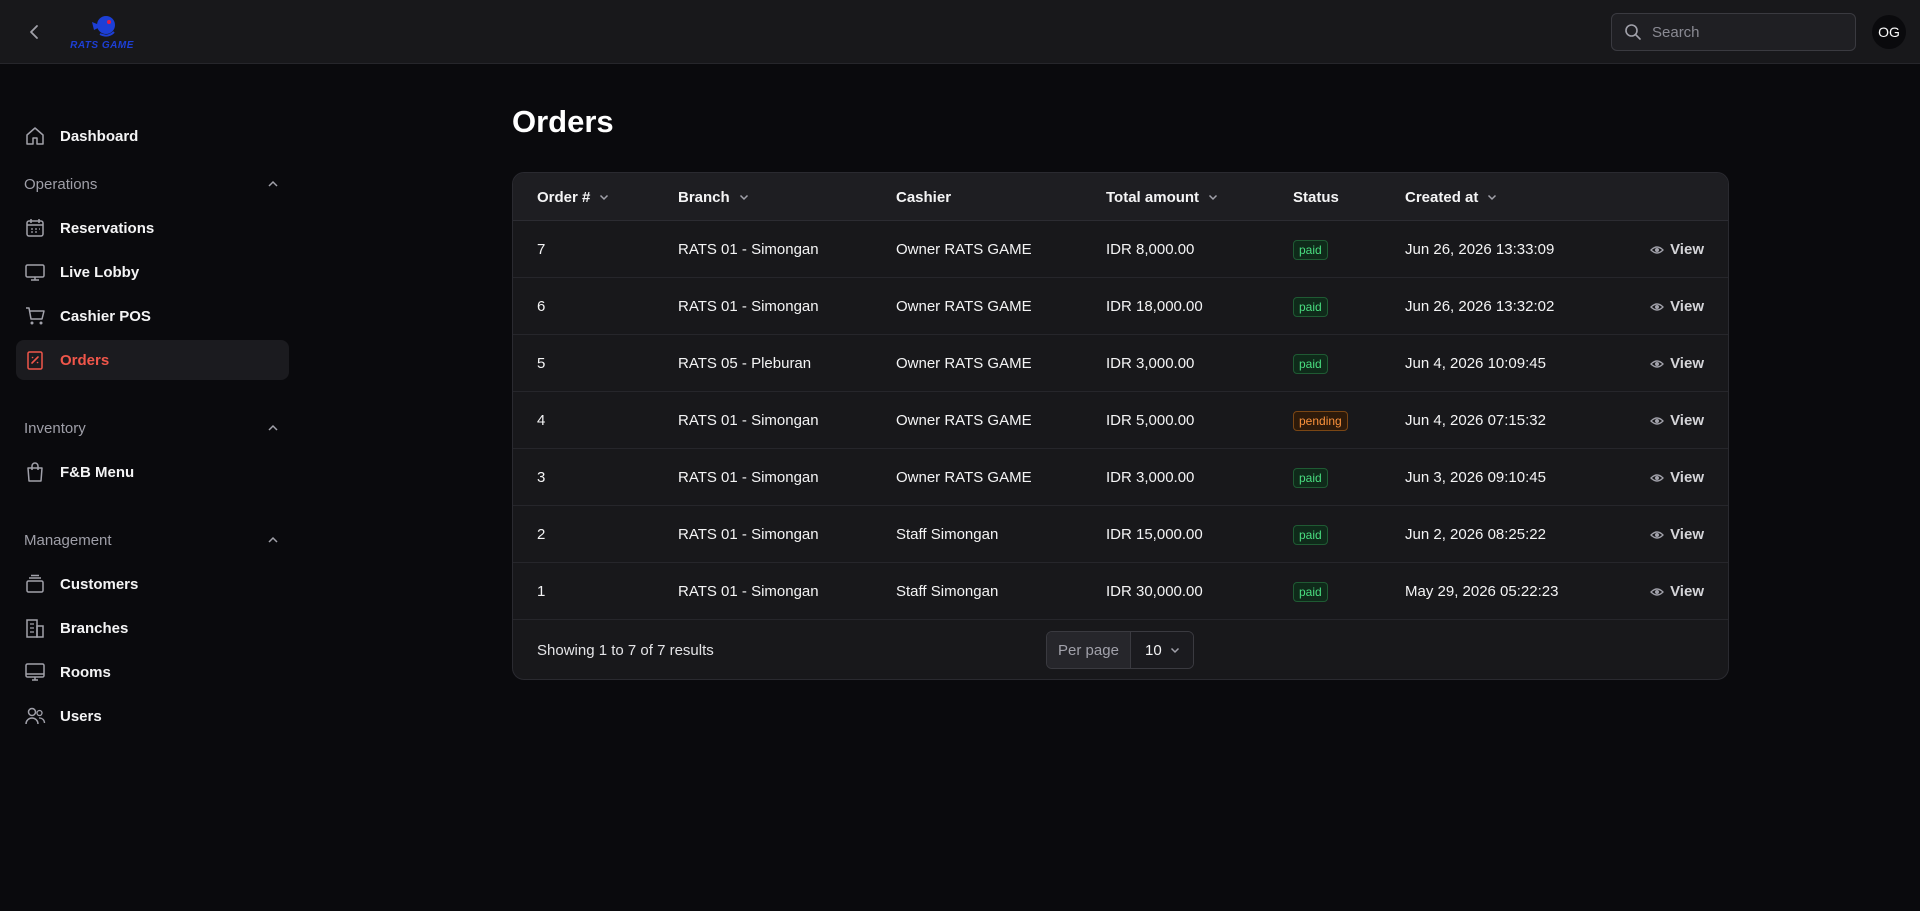 This screenshot has width=1920, height=911. What do you see at coordinates (1089, 650) in the screenshot?
I see `per-page-label: Per page` at bounding box center [1089, 650].